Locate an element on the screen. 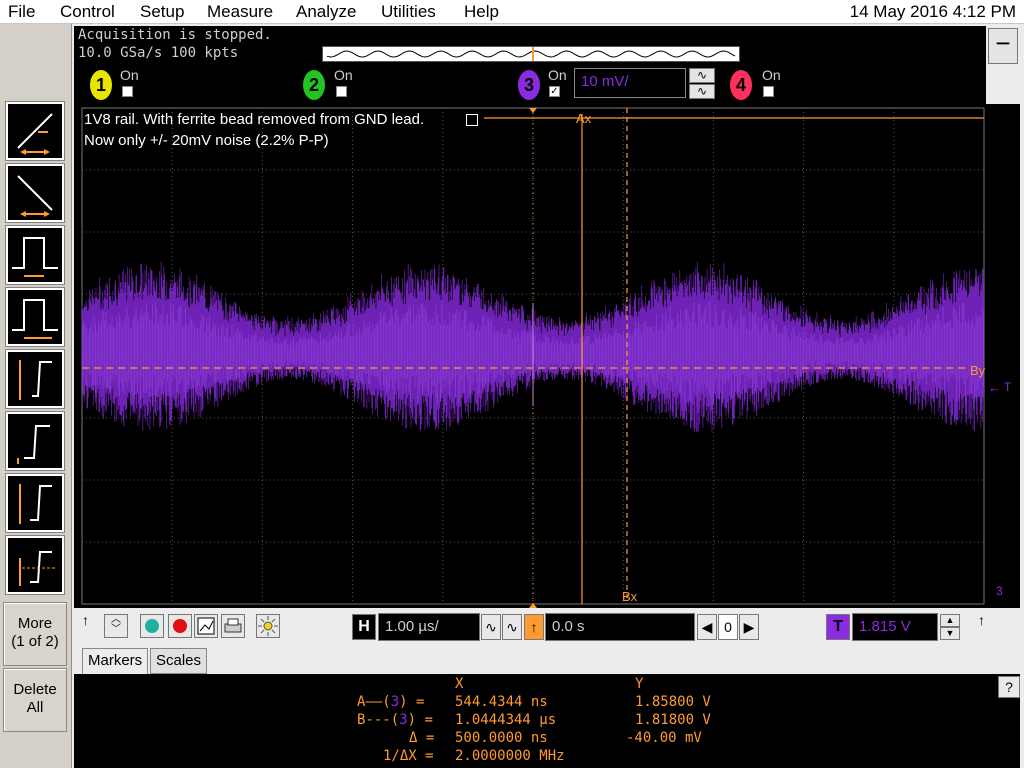  more-button: More (1 of 2) is located at coordinates (35, 634).